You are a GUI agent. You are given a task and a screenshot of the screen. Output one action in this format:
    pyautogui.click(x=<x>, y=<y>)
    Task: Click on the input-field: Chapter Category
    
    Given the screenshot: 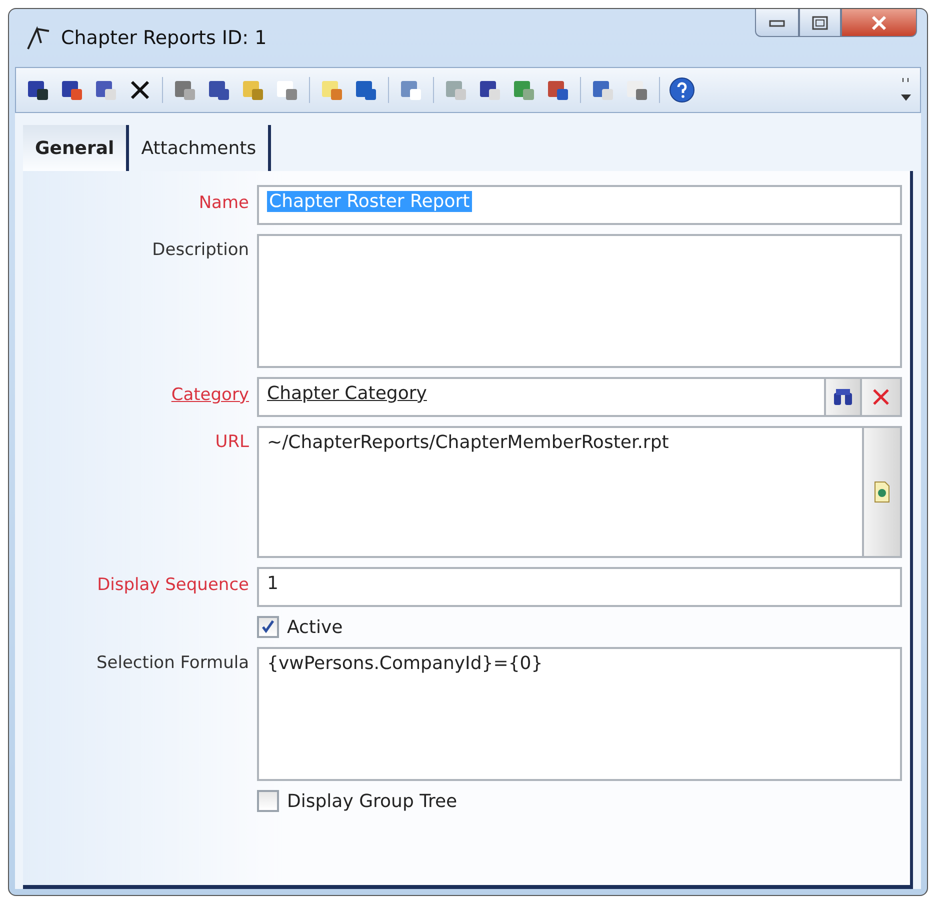 What is the action you would take?
    pyautogui.click(x=579, y=397)
    